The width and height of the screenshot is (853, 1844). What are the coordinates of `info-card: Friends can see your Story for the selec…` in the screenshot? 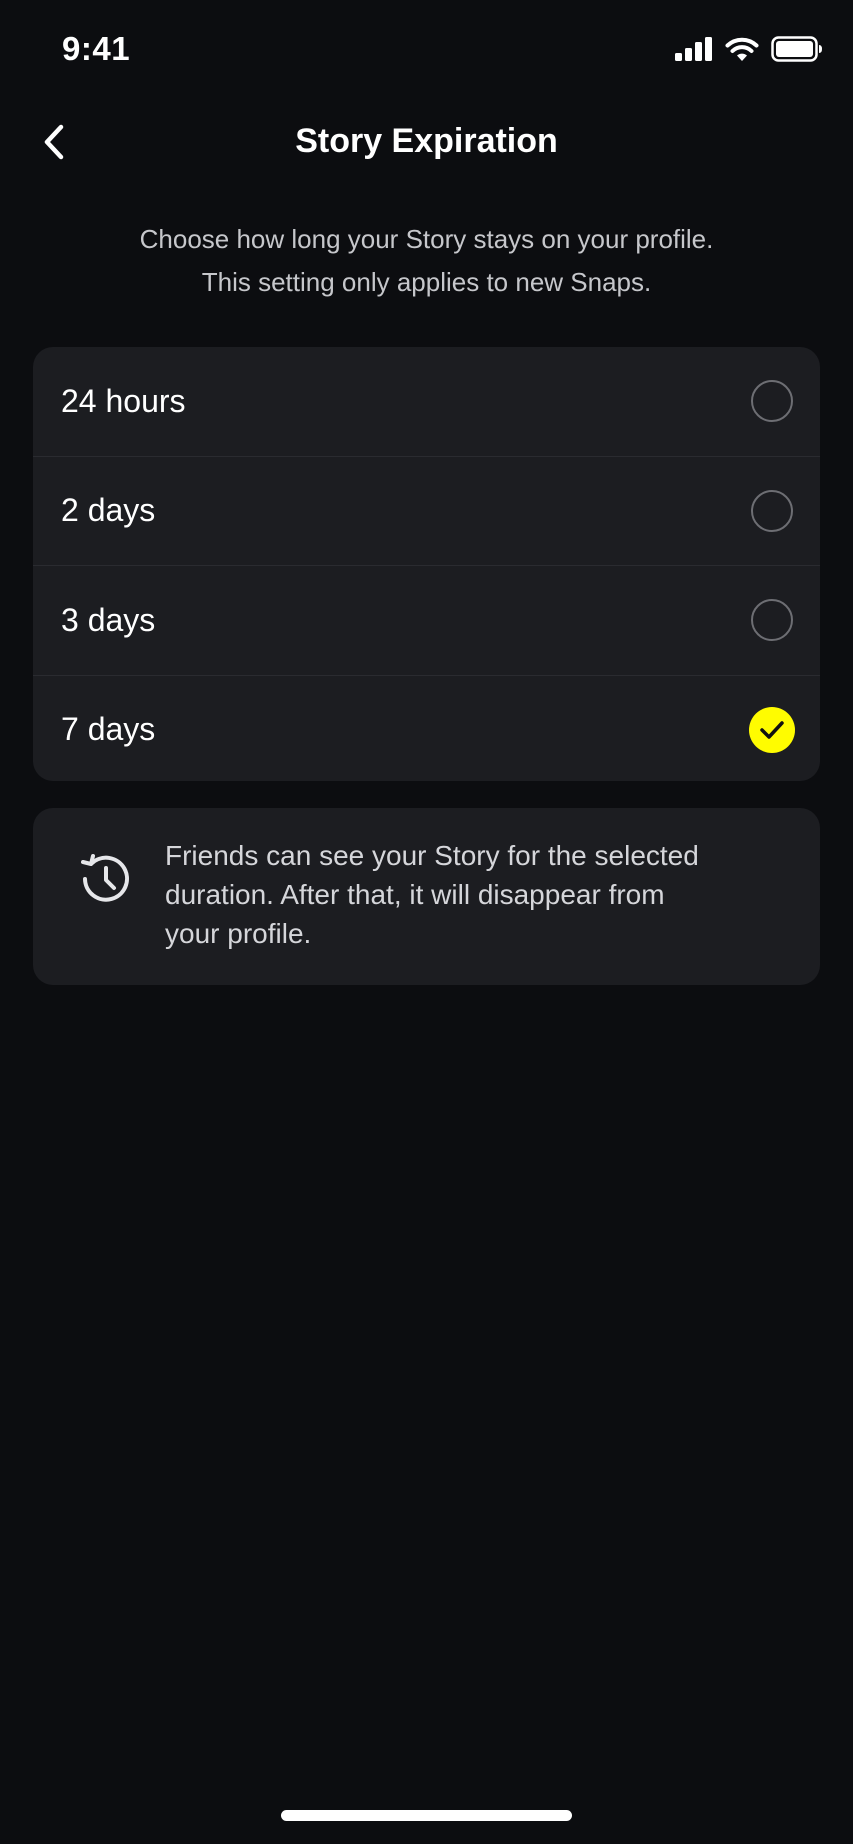 It's located at (426, 896).